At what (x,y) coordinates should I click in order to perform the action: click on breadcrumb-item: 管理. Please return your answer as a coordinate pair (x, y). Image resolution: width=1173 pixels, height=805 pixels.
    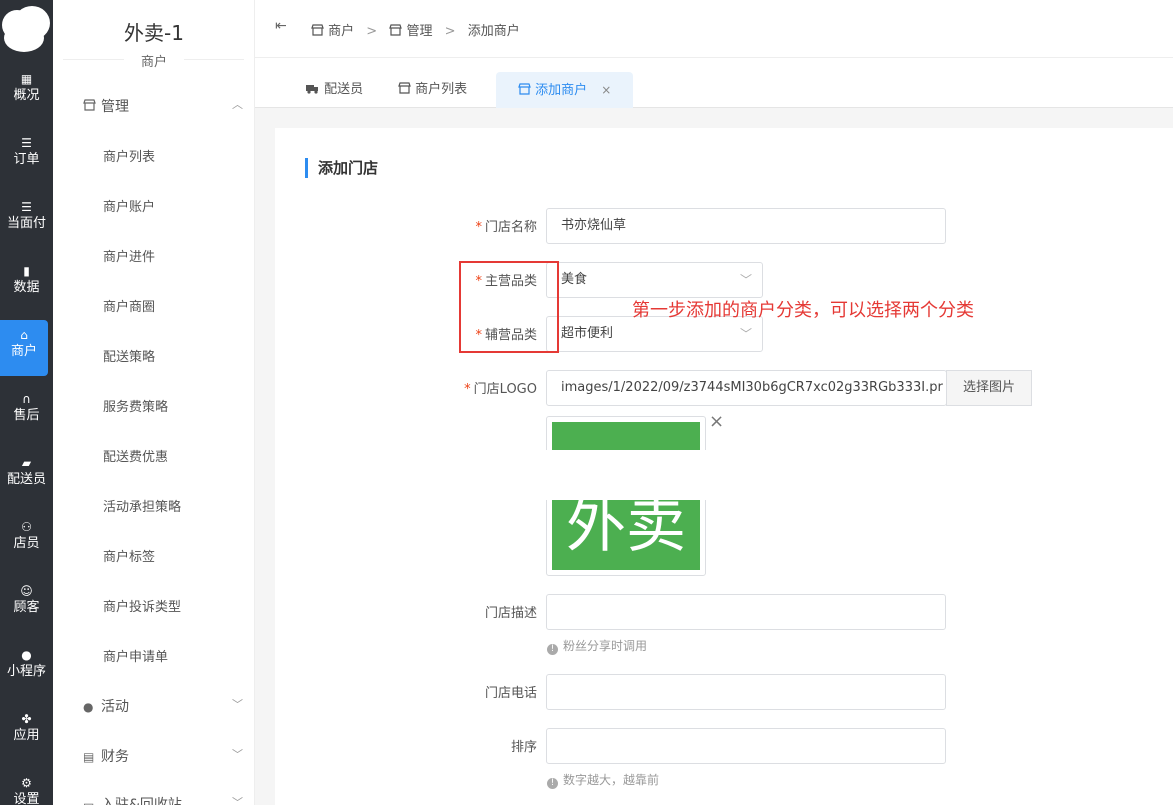
    Looking at the image, I should click on (419, 31).